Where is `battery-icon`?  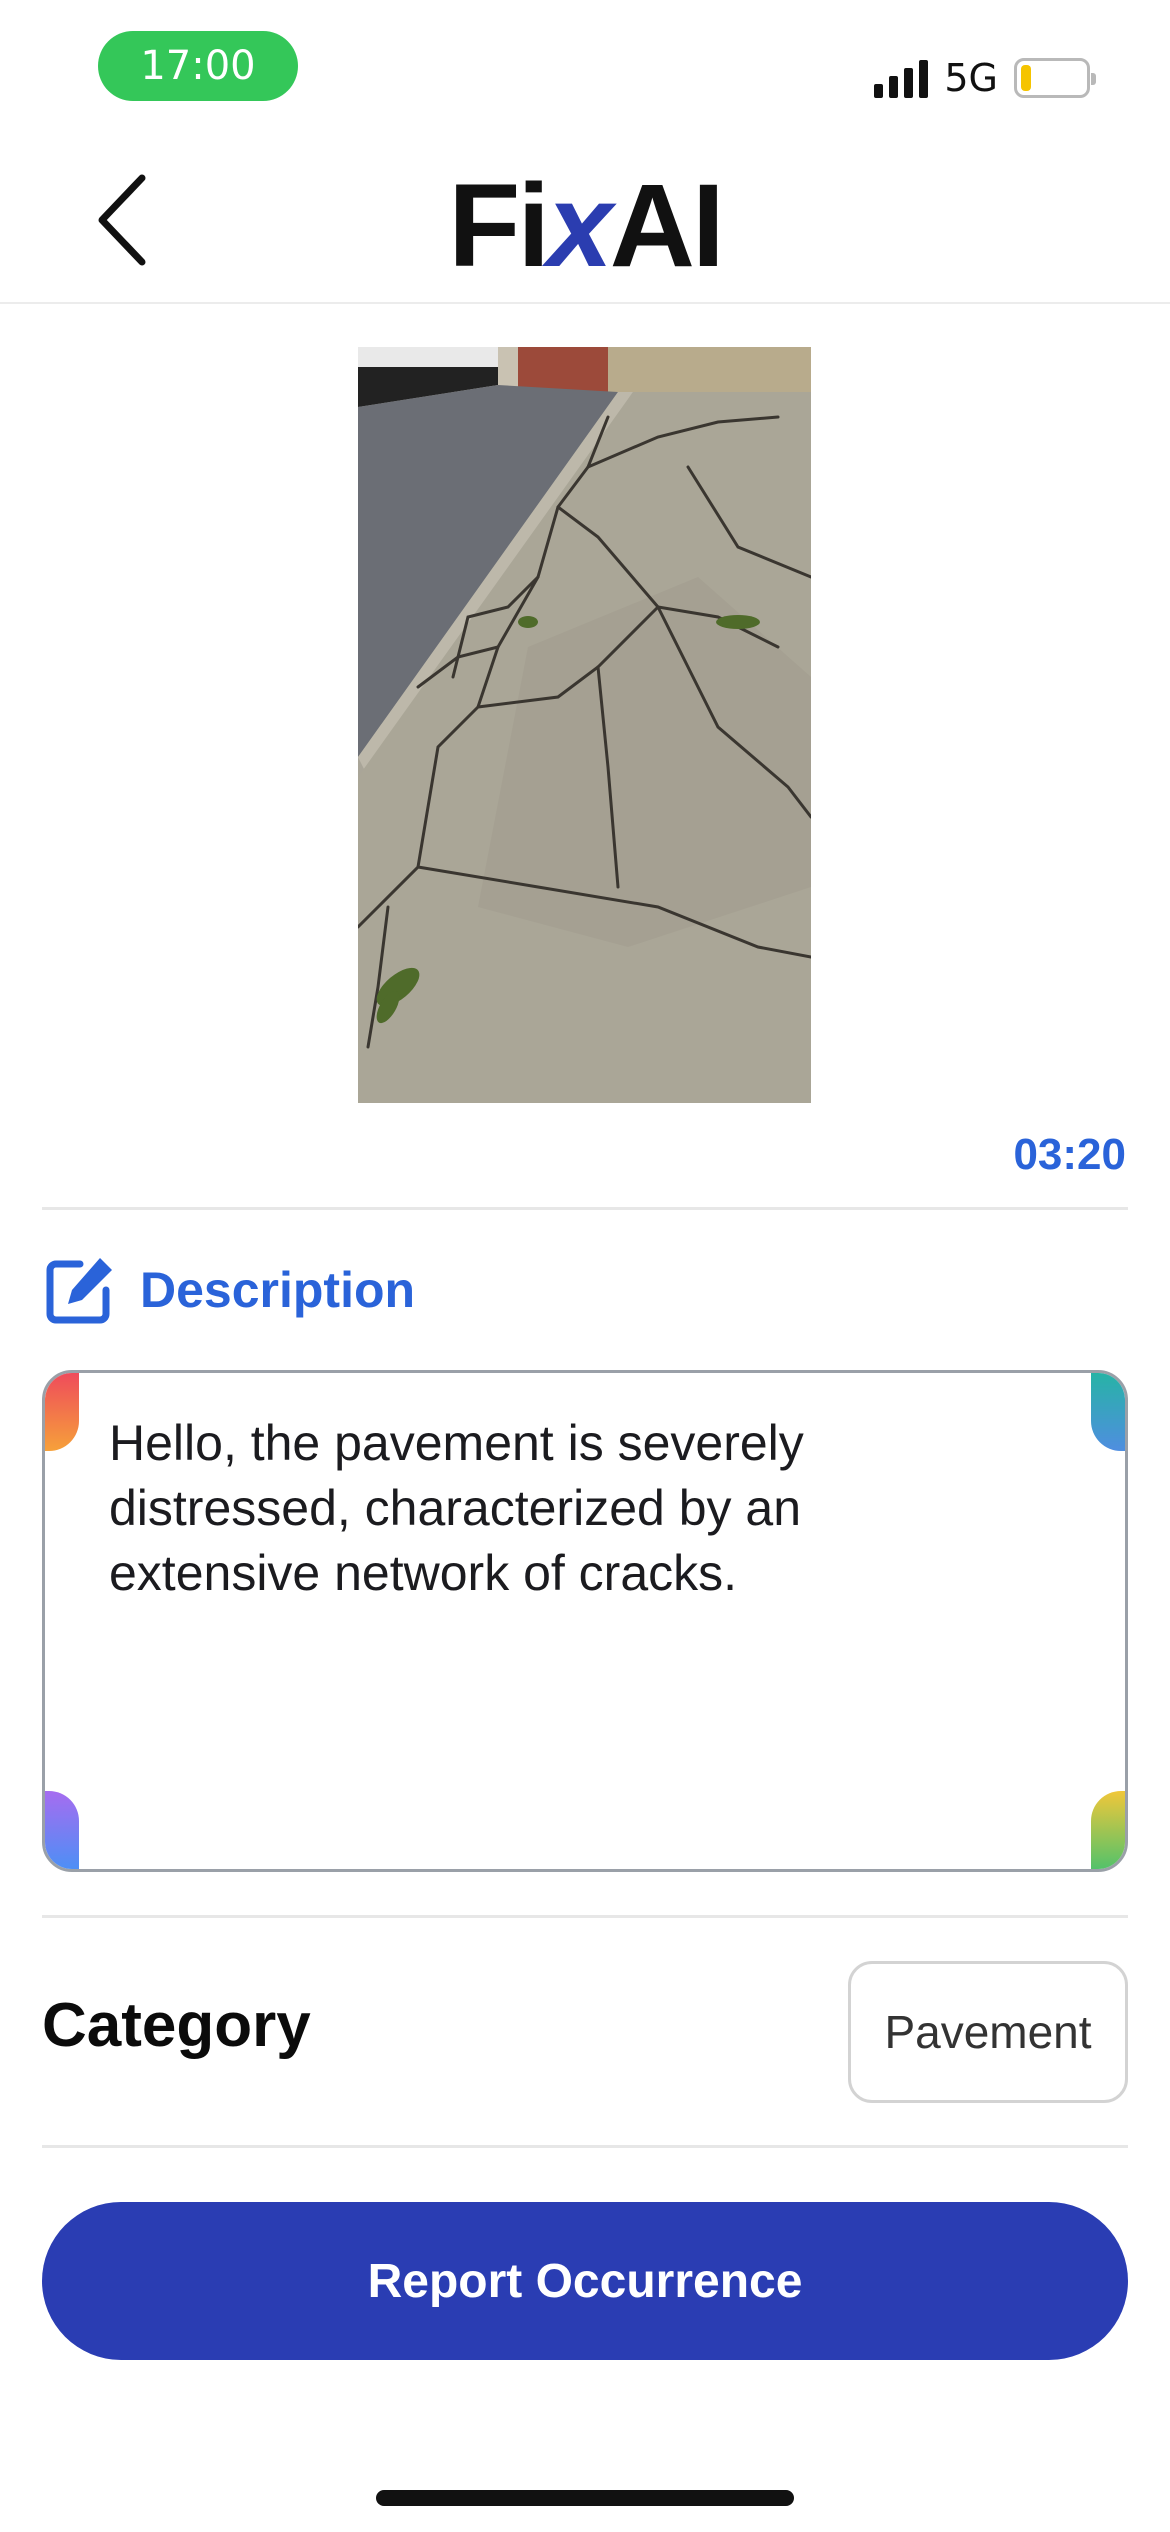
battery-icon is located at coordinates (1055, 78).